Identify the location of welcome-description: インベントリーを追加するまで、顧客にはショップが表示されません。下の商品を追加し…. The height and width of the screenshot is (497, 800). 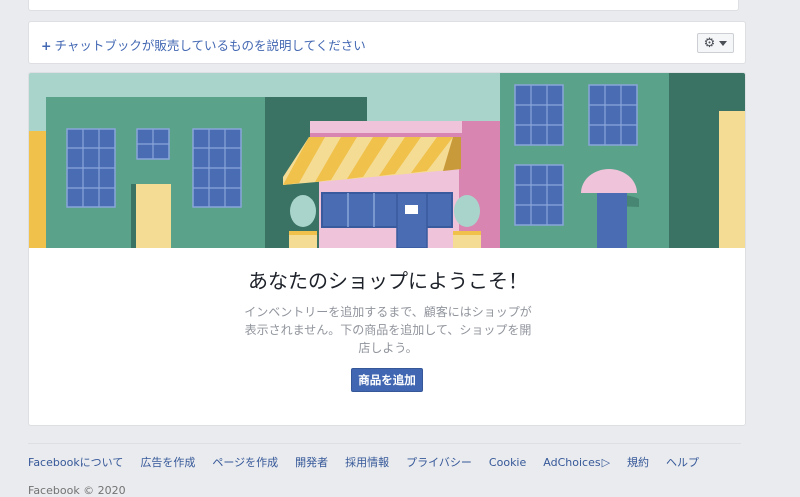
(388, 330).